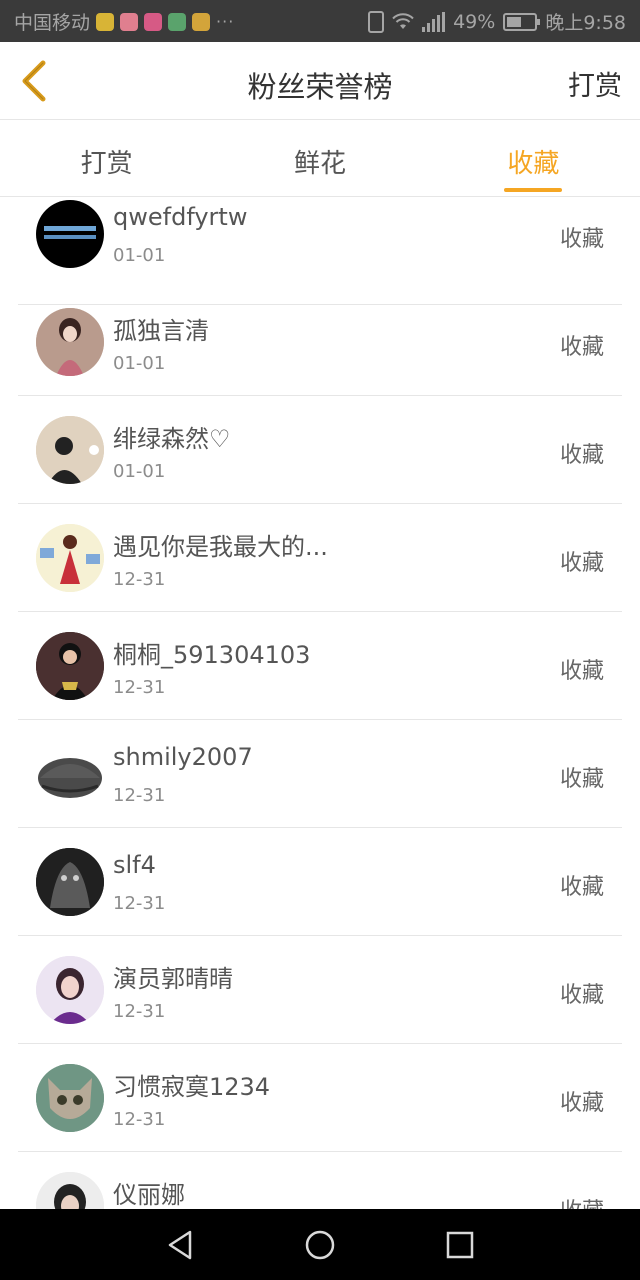 This screenshot has width=640, height=1280. I want to click on nav-recents-button, so click(460, 1245).